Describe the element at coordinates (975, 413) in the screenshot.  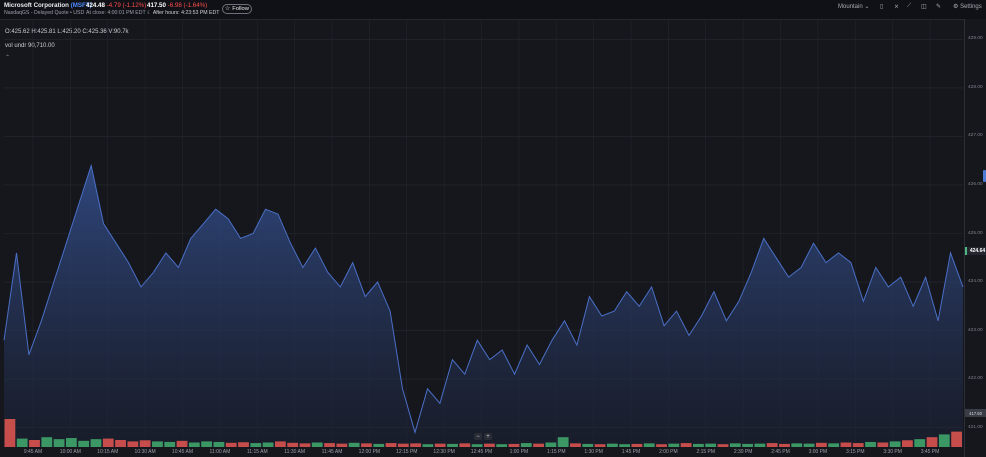
I see `after-hours-price-tag: 417.50` at that location.